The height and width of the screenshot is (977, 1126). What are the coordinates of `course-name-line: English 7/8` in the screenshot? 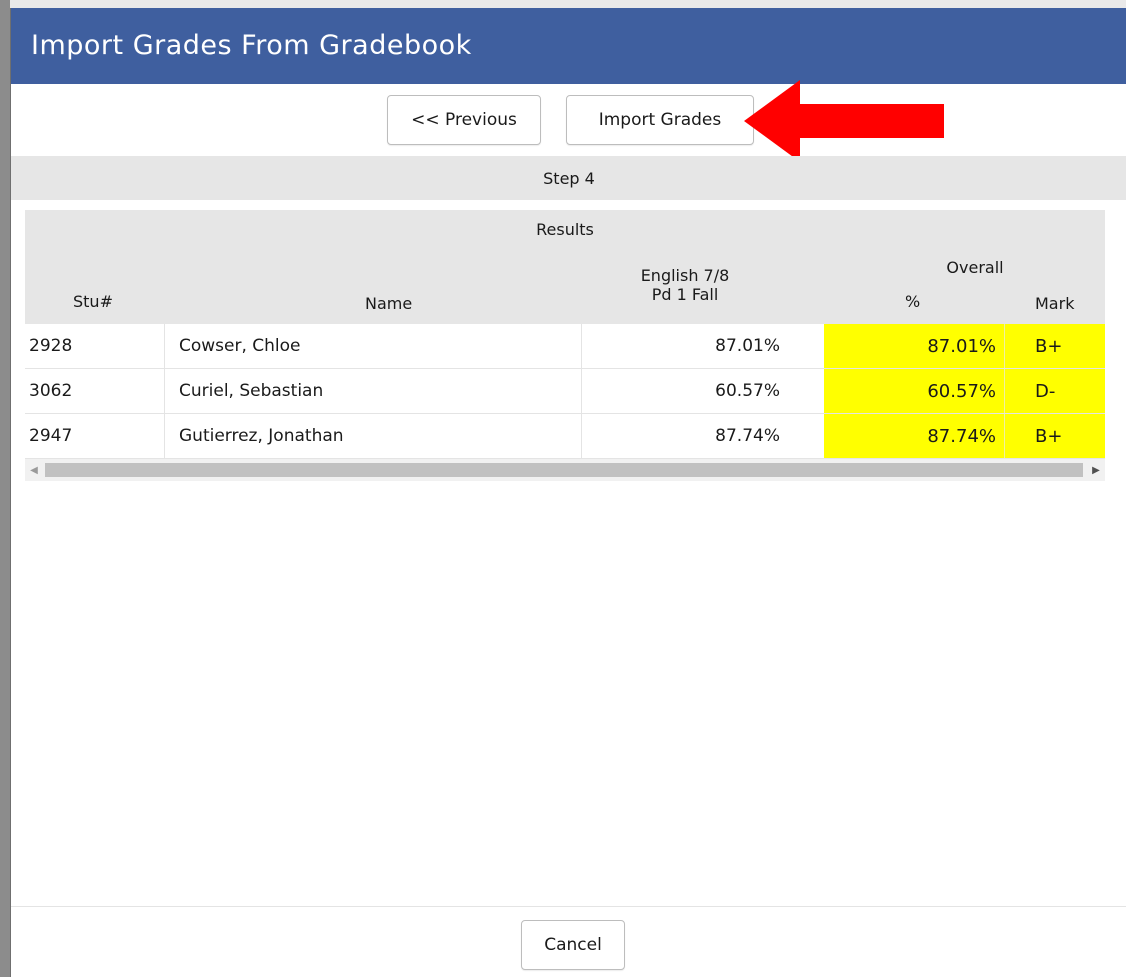 It's located at (685, 275).